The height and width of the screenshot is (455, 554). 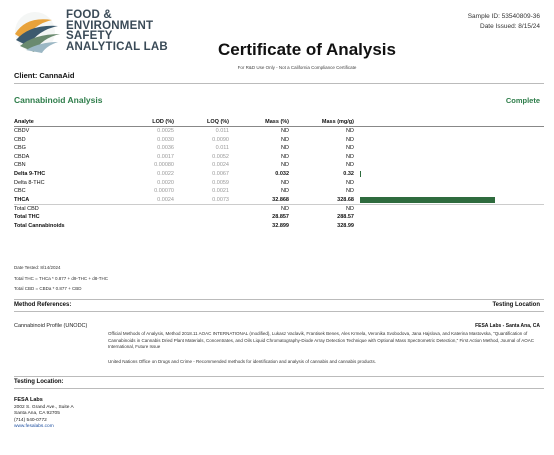 What do you see at coordinates (165, 131) in the screenshot?
I see `lod-cell: 0.0025` at bounding box center [165, 131].